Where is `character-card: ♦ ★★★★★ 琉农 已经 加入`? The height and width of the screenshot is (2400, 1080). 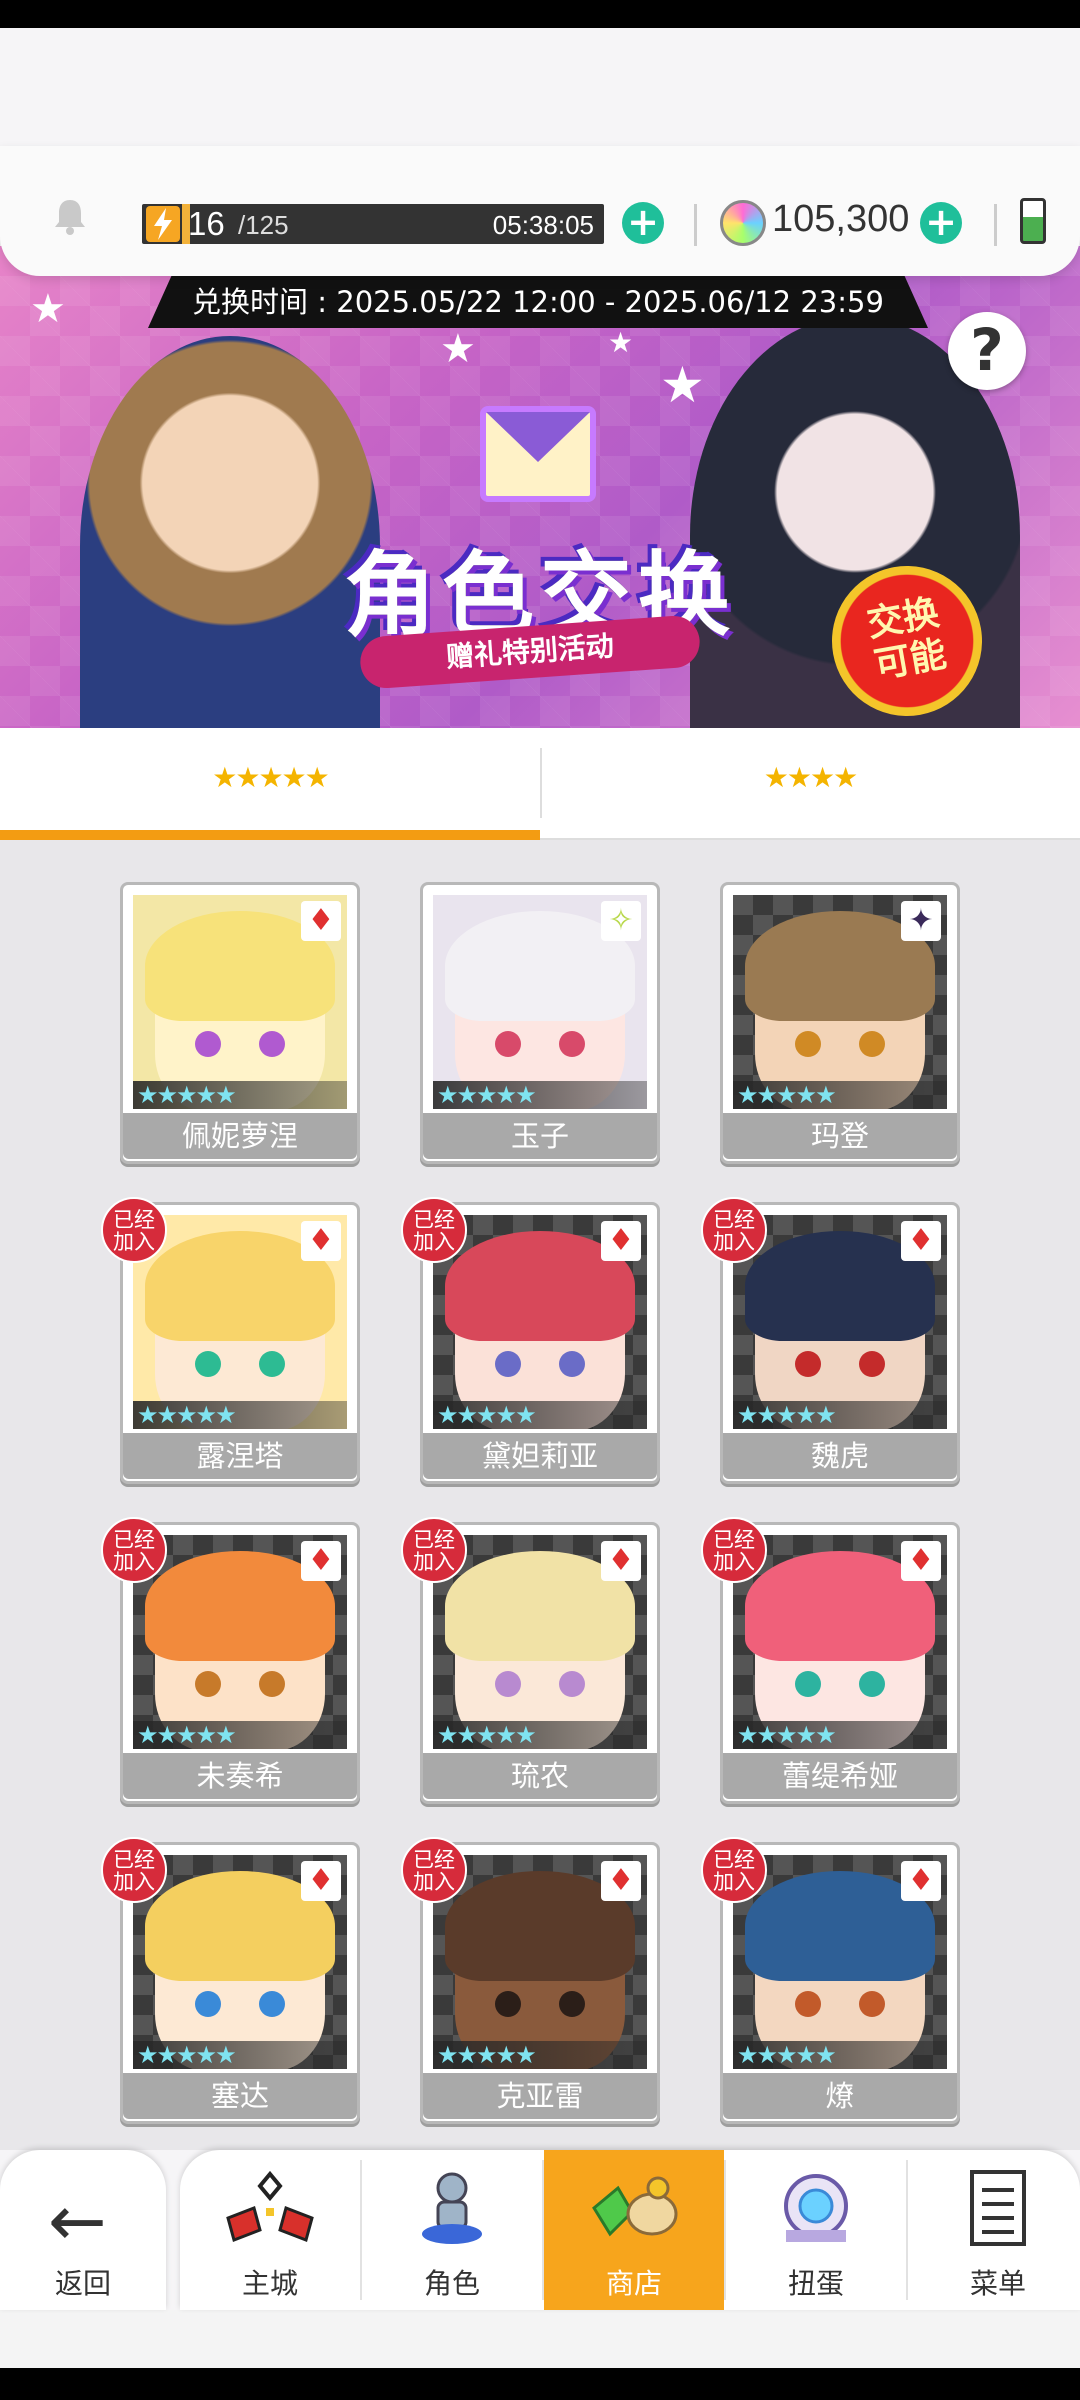
character-card: ♦ ★★★★★ 琉农 已经 加入 is located at coordinates (530, 1660).